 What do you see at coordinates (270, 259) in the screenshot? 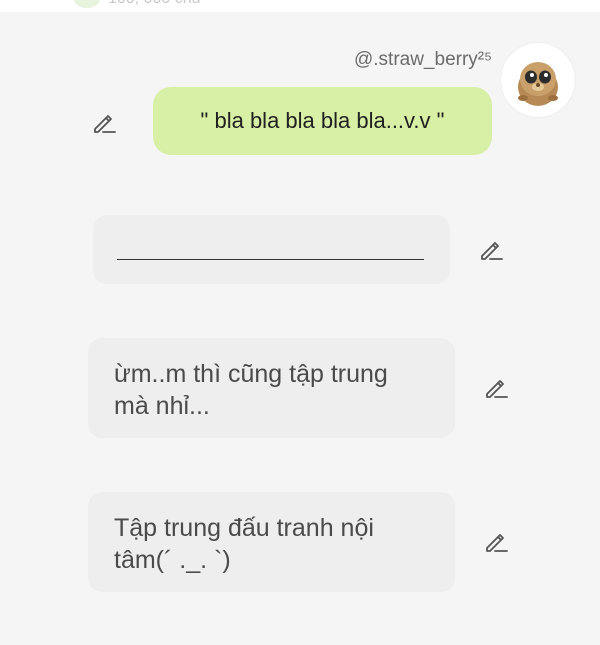
I see `blank-answer-line` at bounding box center [270, 259].